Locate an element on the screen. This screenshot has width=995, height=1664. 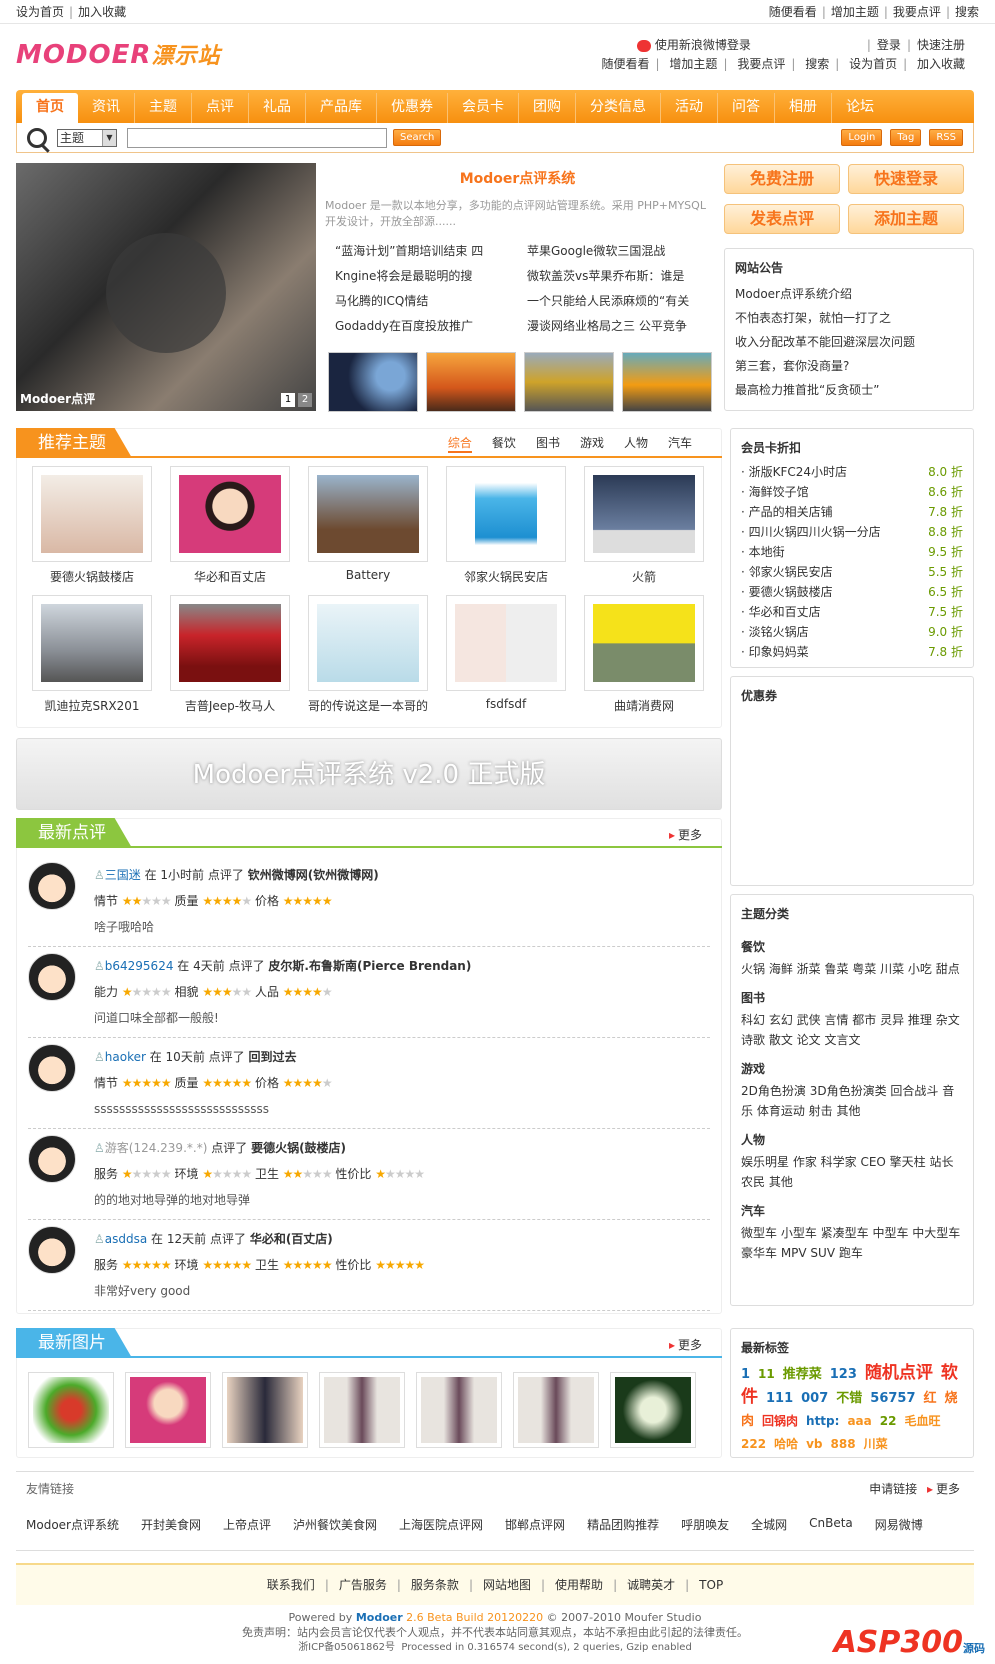
subject-card: 火箭 is located at coordinates (644, 525).